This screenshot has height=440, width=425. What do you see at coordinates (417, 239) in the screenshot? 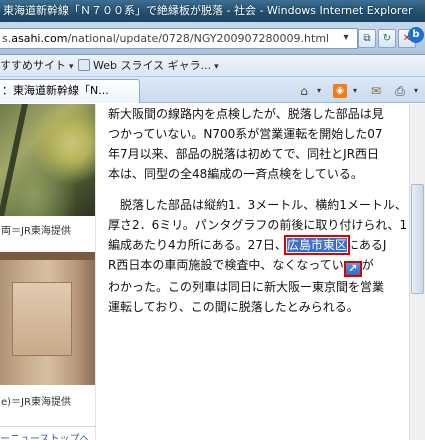
I see `scrollbar-thumb` at bounding box center [417, 239].